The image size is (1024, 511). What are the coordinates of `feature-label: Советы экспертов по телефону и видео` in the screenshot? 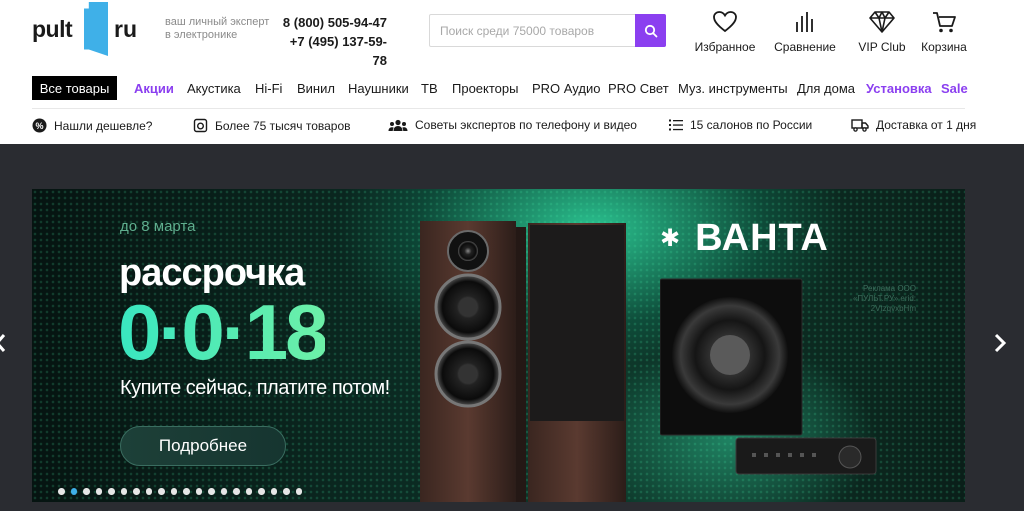 It's located at (526, 125).